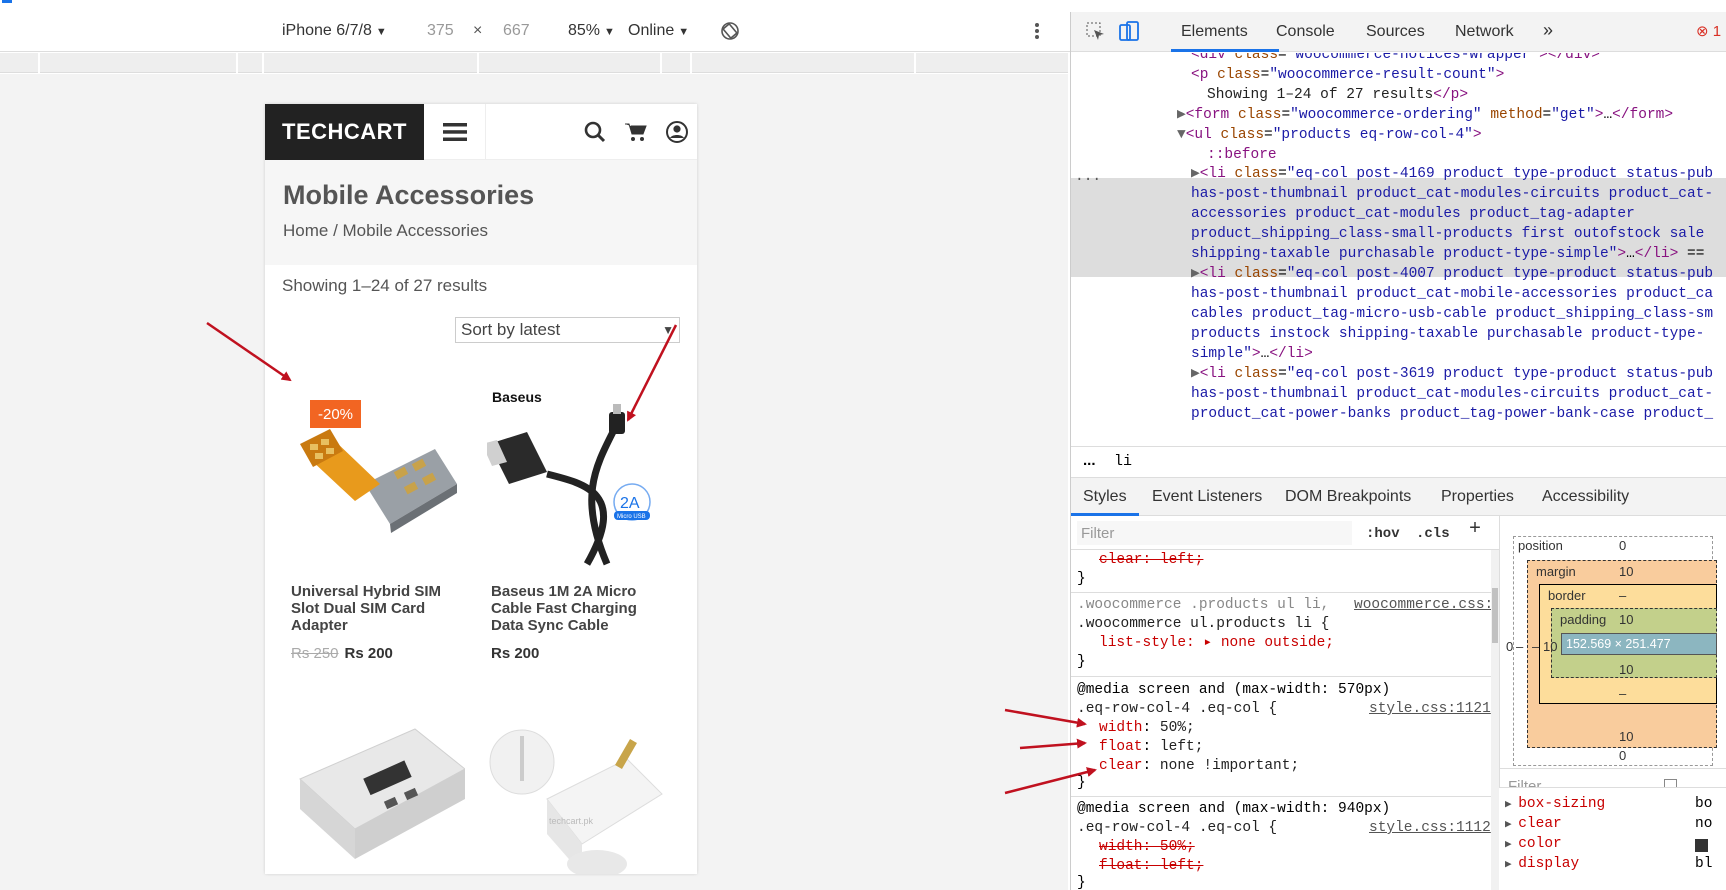 This screenshot has width=1726, height=890. I want to click on product-price: Rs 200, so click(515, 653).